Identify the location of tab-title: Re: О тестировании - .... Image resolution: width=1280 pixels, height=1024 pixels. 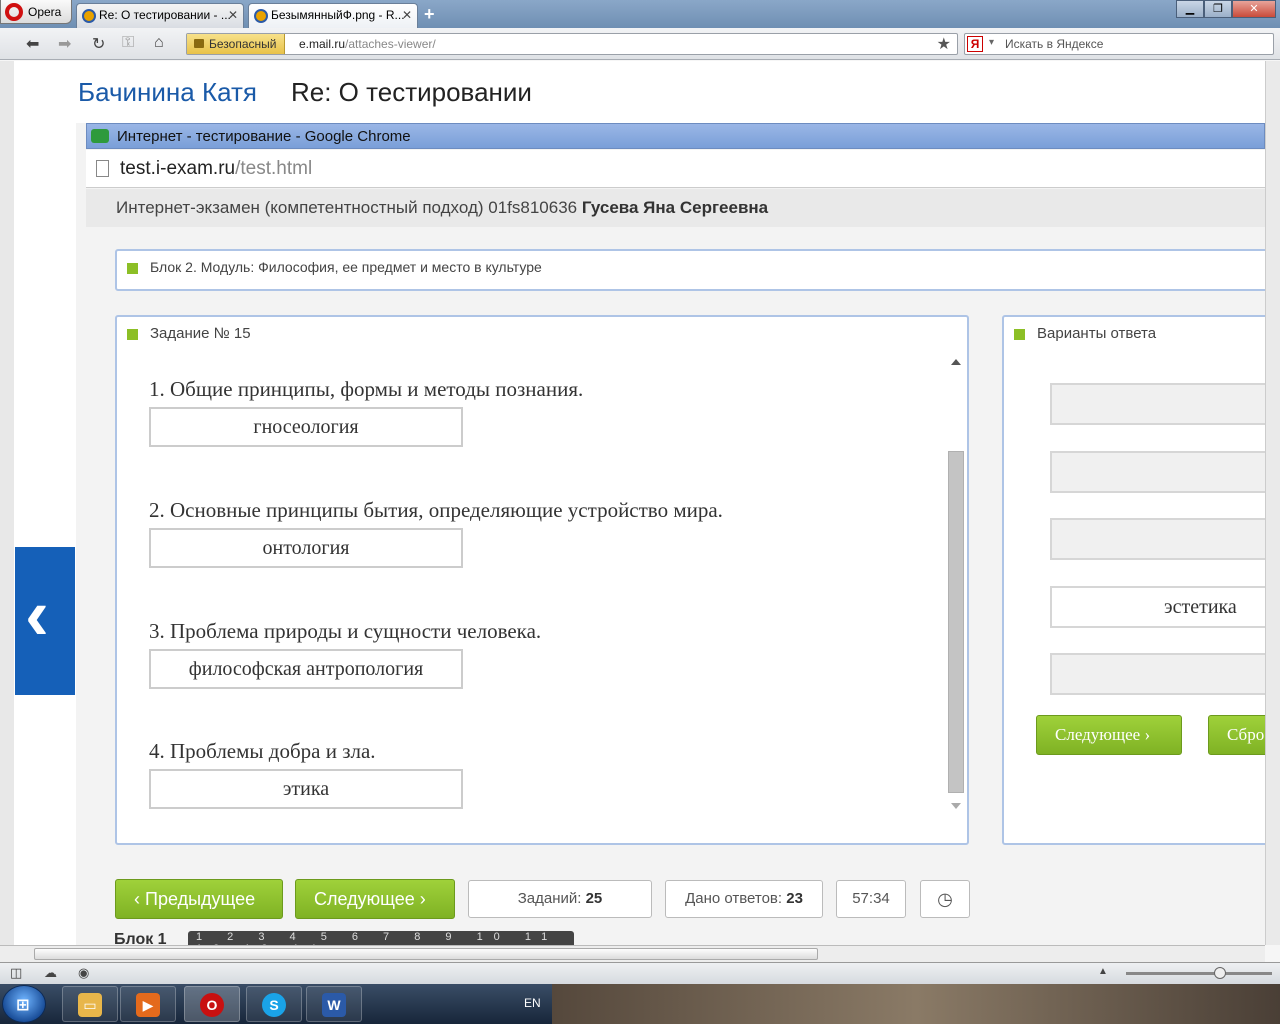
(165, 15).